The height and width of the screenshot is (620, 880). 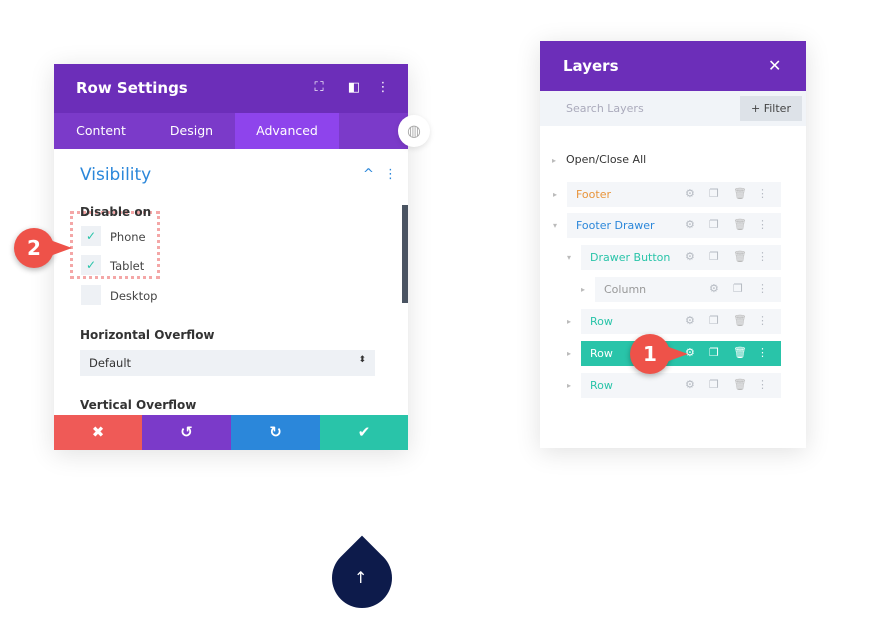 What do you see at coordinates (673, 108) in the screenshot?
I see `search-bar: Search Layers + Filter` at bounding box center [673, 108].